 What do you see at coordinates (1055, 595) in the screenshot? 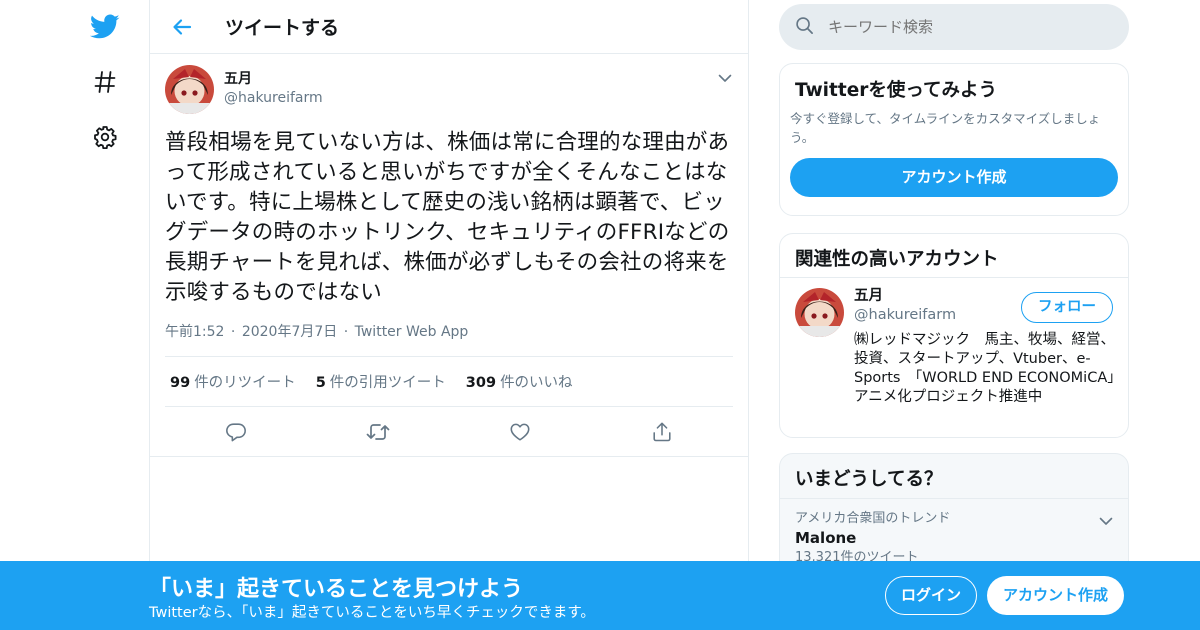
I see `signup-button: アカウント作成` at bounding box center [1055, 595].